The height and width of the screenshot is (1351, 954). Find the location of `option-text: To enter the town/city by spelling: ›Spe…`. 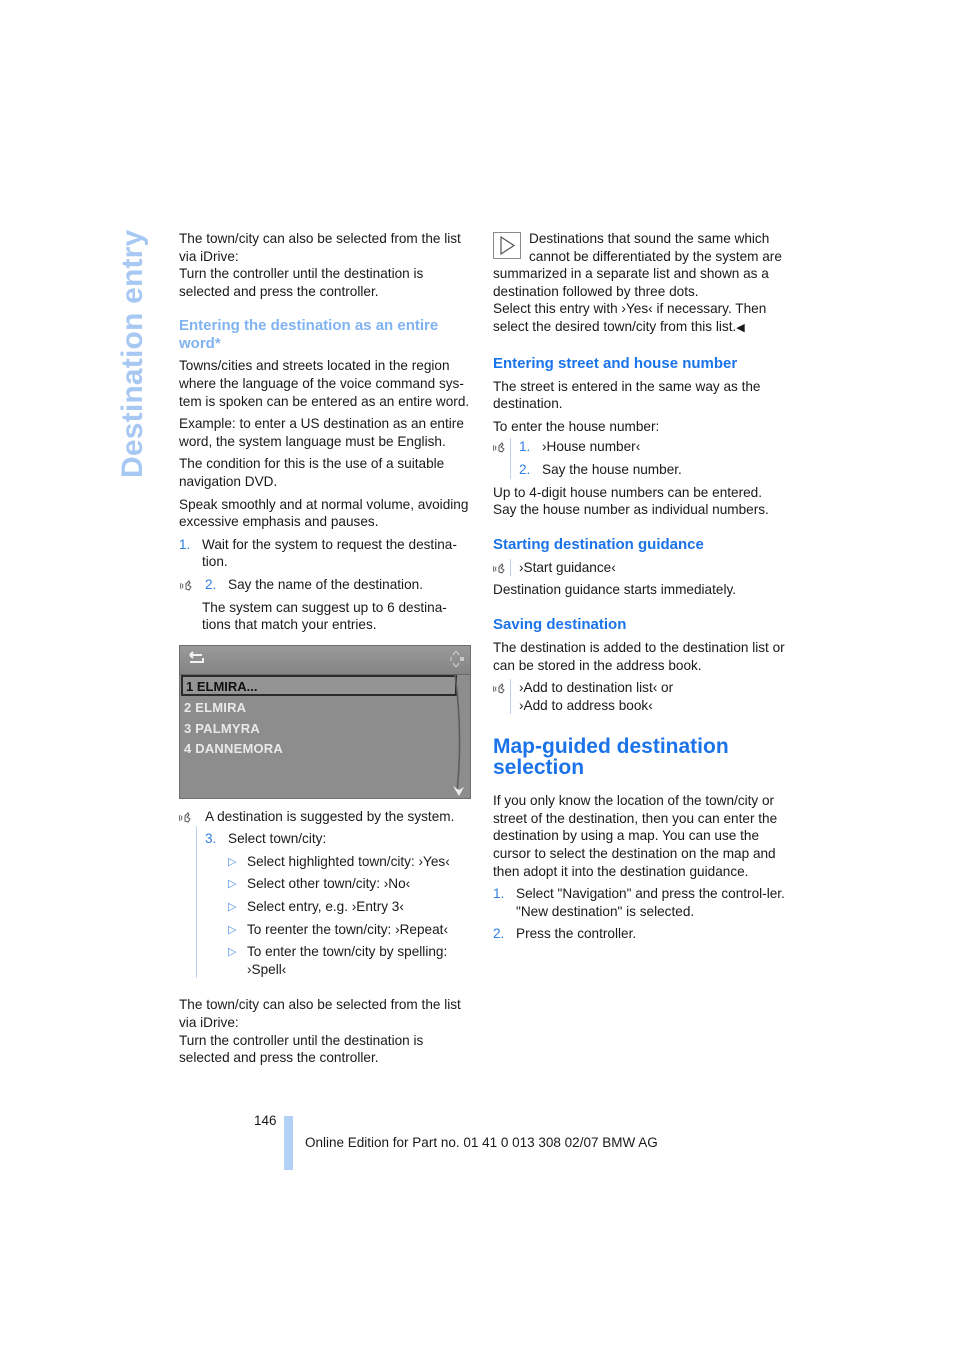

option-text: To enter the town/city by spelling: ›Spe… is located at coordinates (347, 960).